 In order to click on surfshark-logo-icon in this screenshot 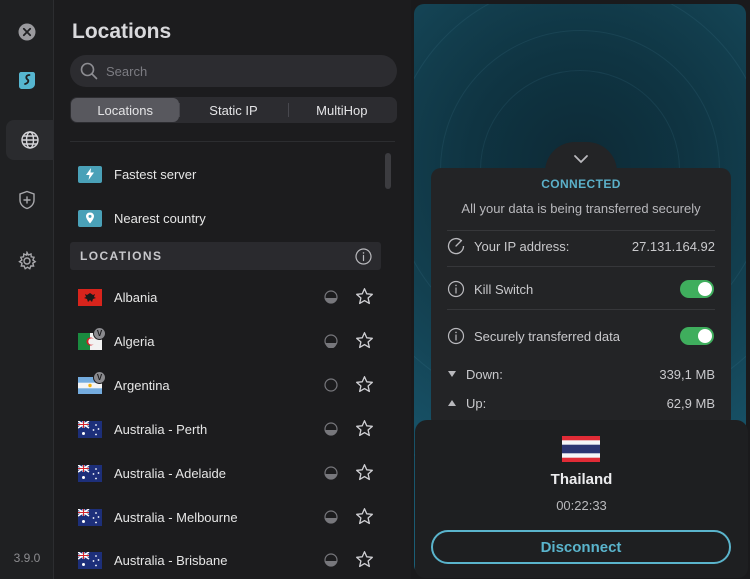, I will do `click(27, 80)`.